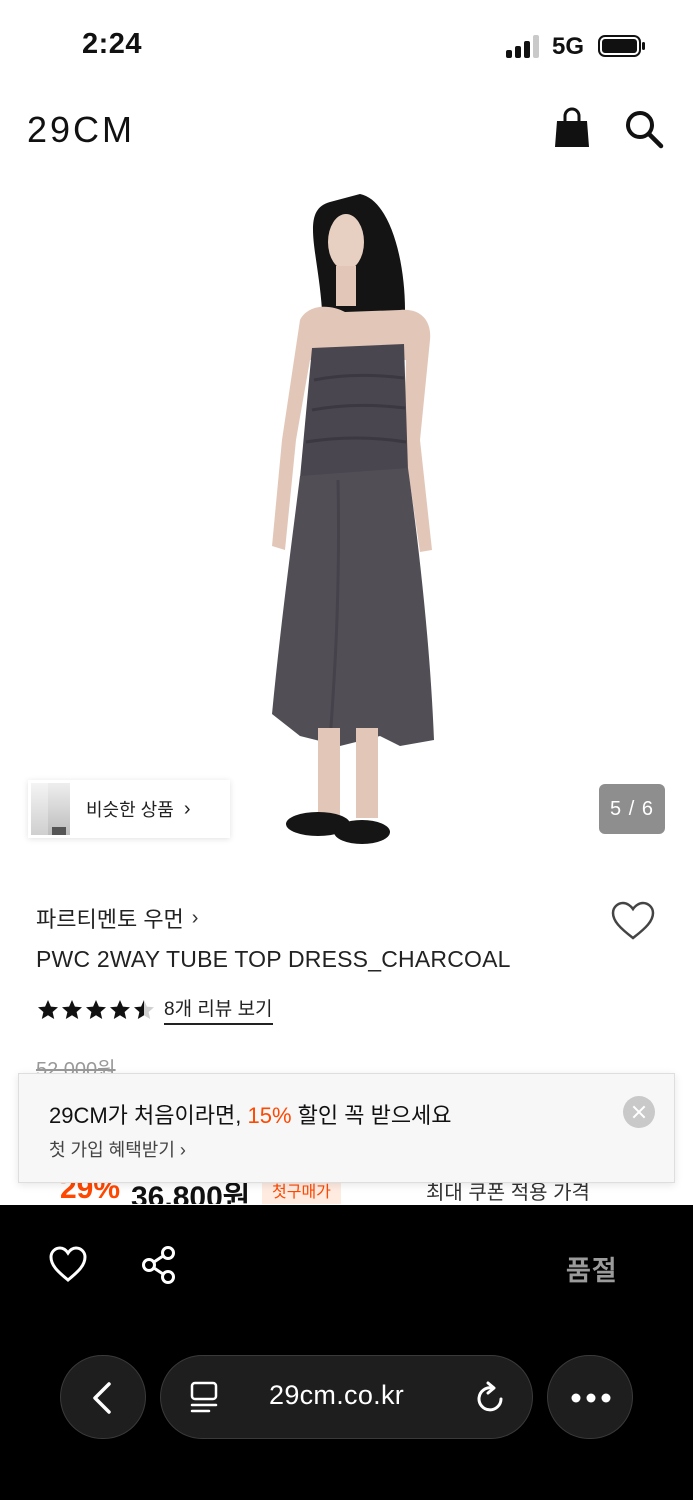 The image size is (693, 1500). I want to click on close-icon, so click(639, 1112).